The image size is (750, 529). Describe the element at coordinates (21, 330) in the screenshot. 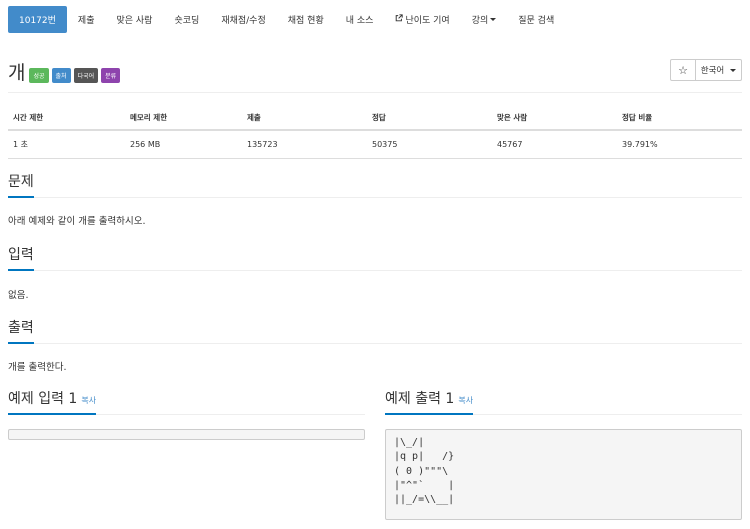

I see `output-heading: 출력` at that location.